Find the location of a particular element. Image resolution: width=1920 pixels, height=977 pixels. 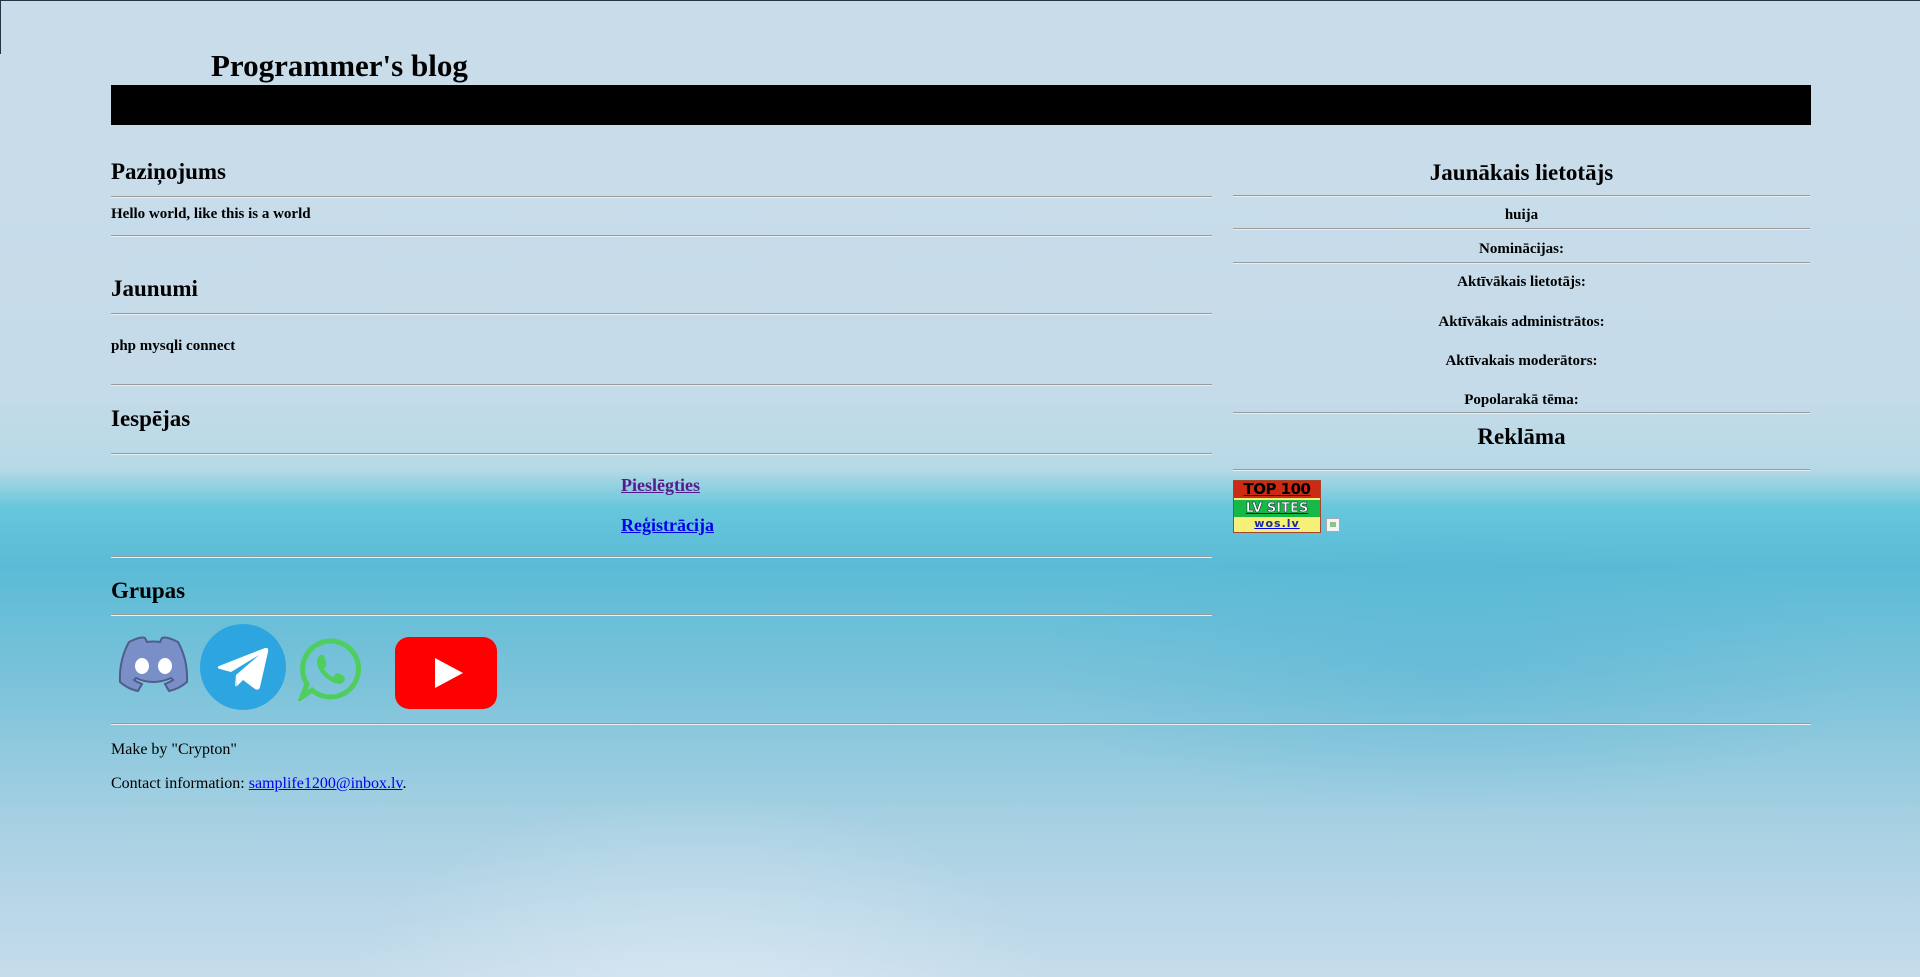

ads-heading: Reklāma is located at coordinates (1521, 436).